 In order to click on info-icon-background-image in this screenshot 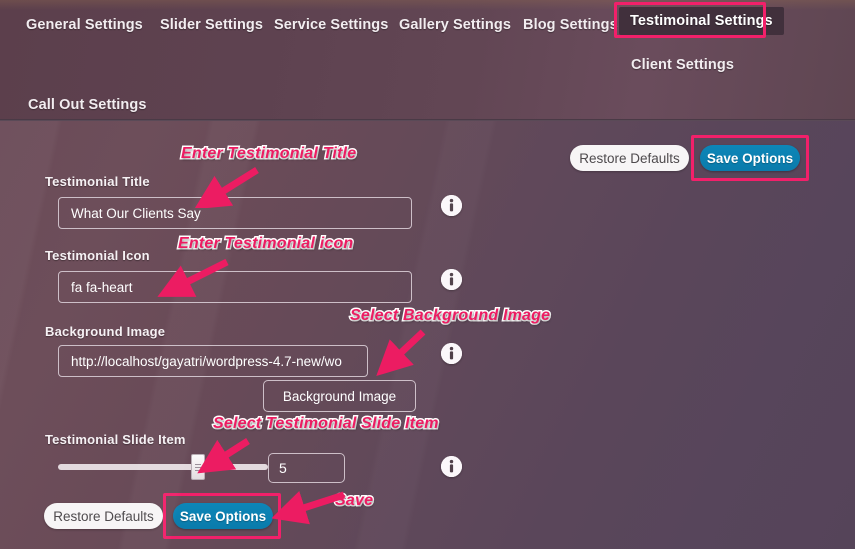, I will do `click(451, 353)`.